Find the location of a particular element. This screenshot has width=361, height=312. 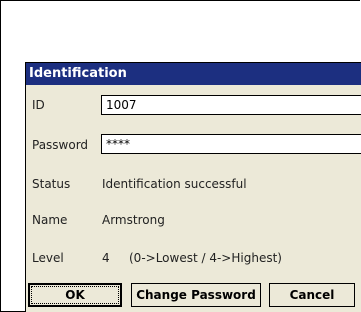

id-label: ID is located at coordinates (38, 105).